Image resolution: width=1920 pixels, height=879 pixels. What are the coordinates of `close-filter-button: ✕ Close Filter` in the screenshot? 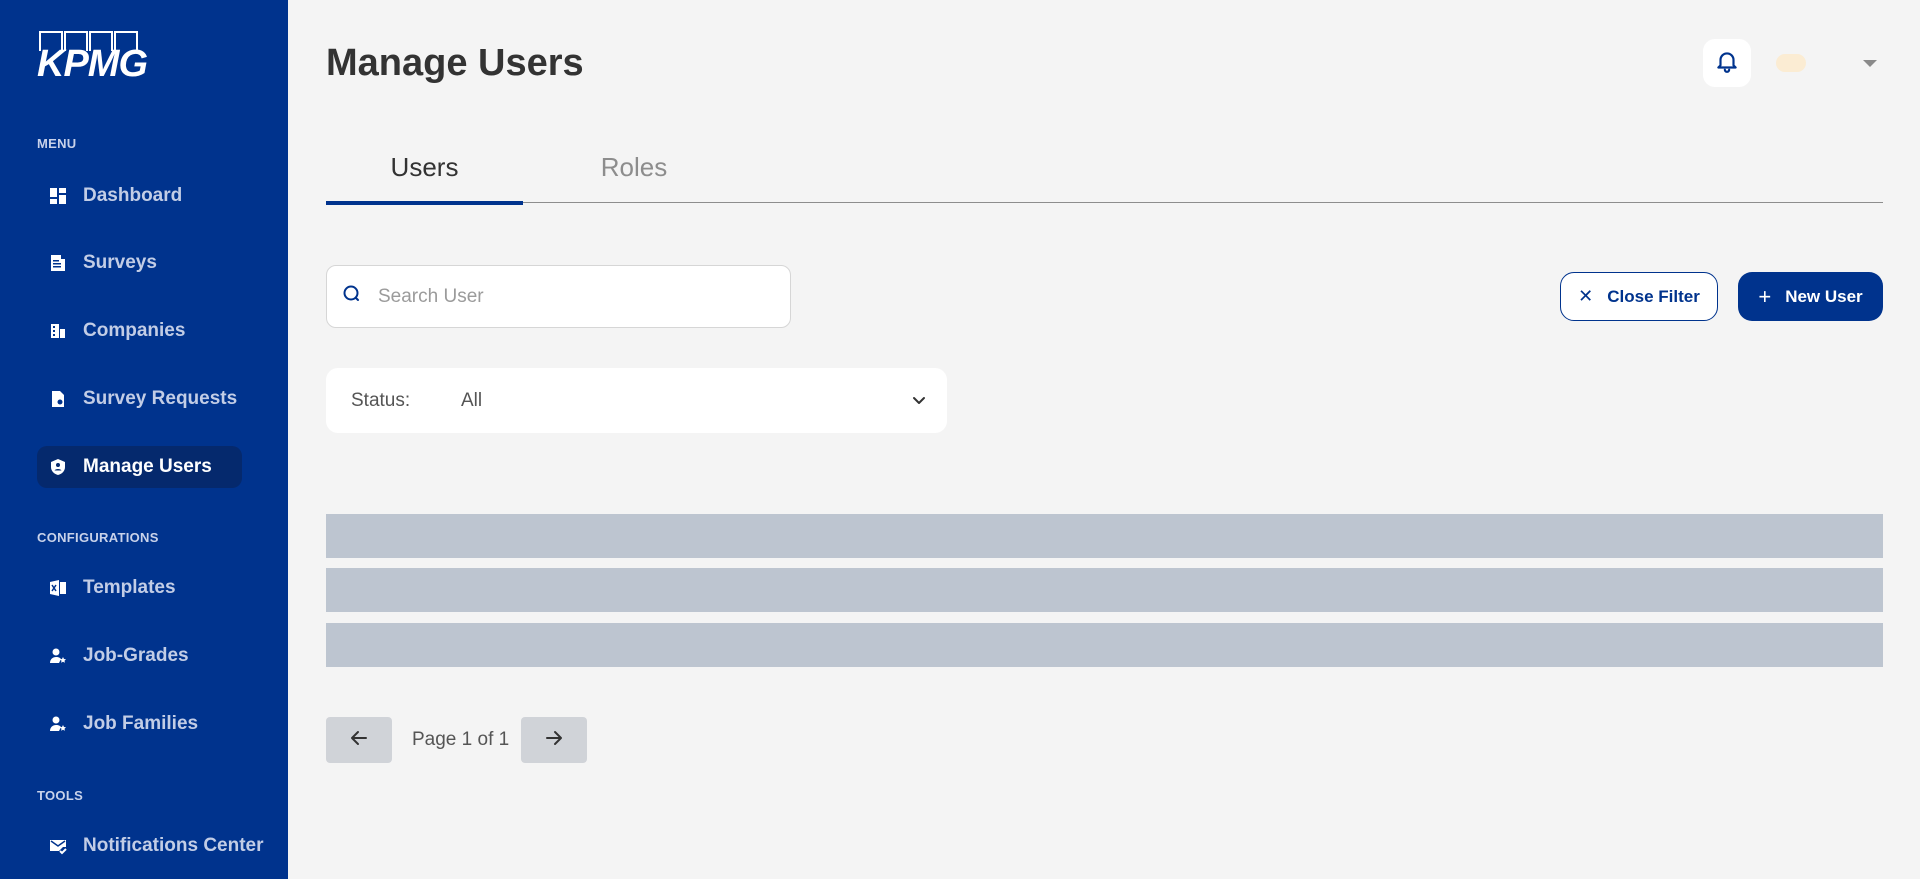 It's located at (1639, 296).